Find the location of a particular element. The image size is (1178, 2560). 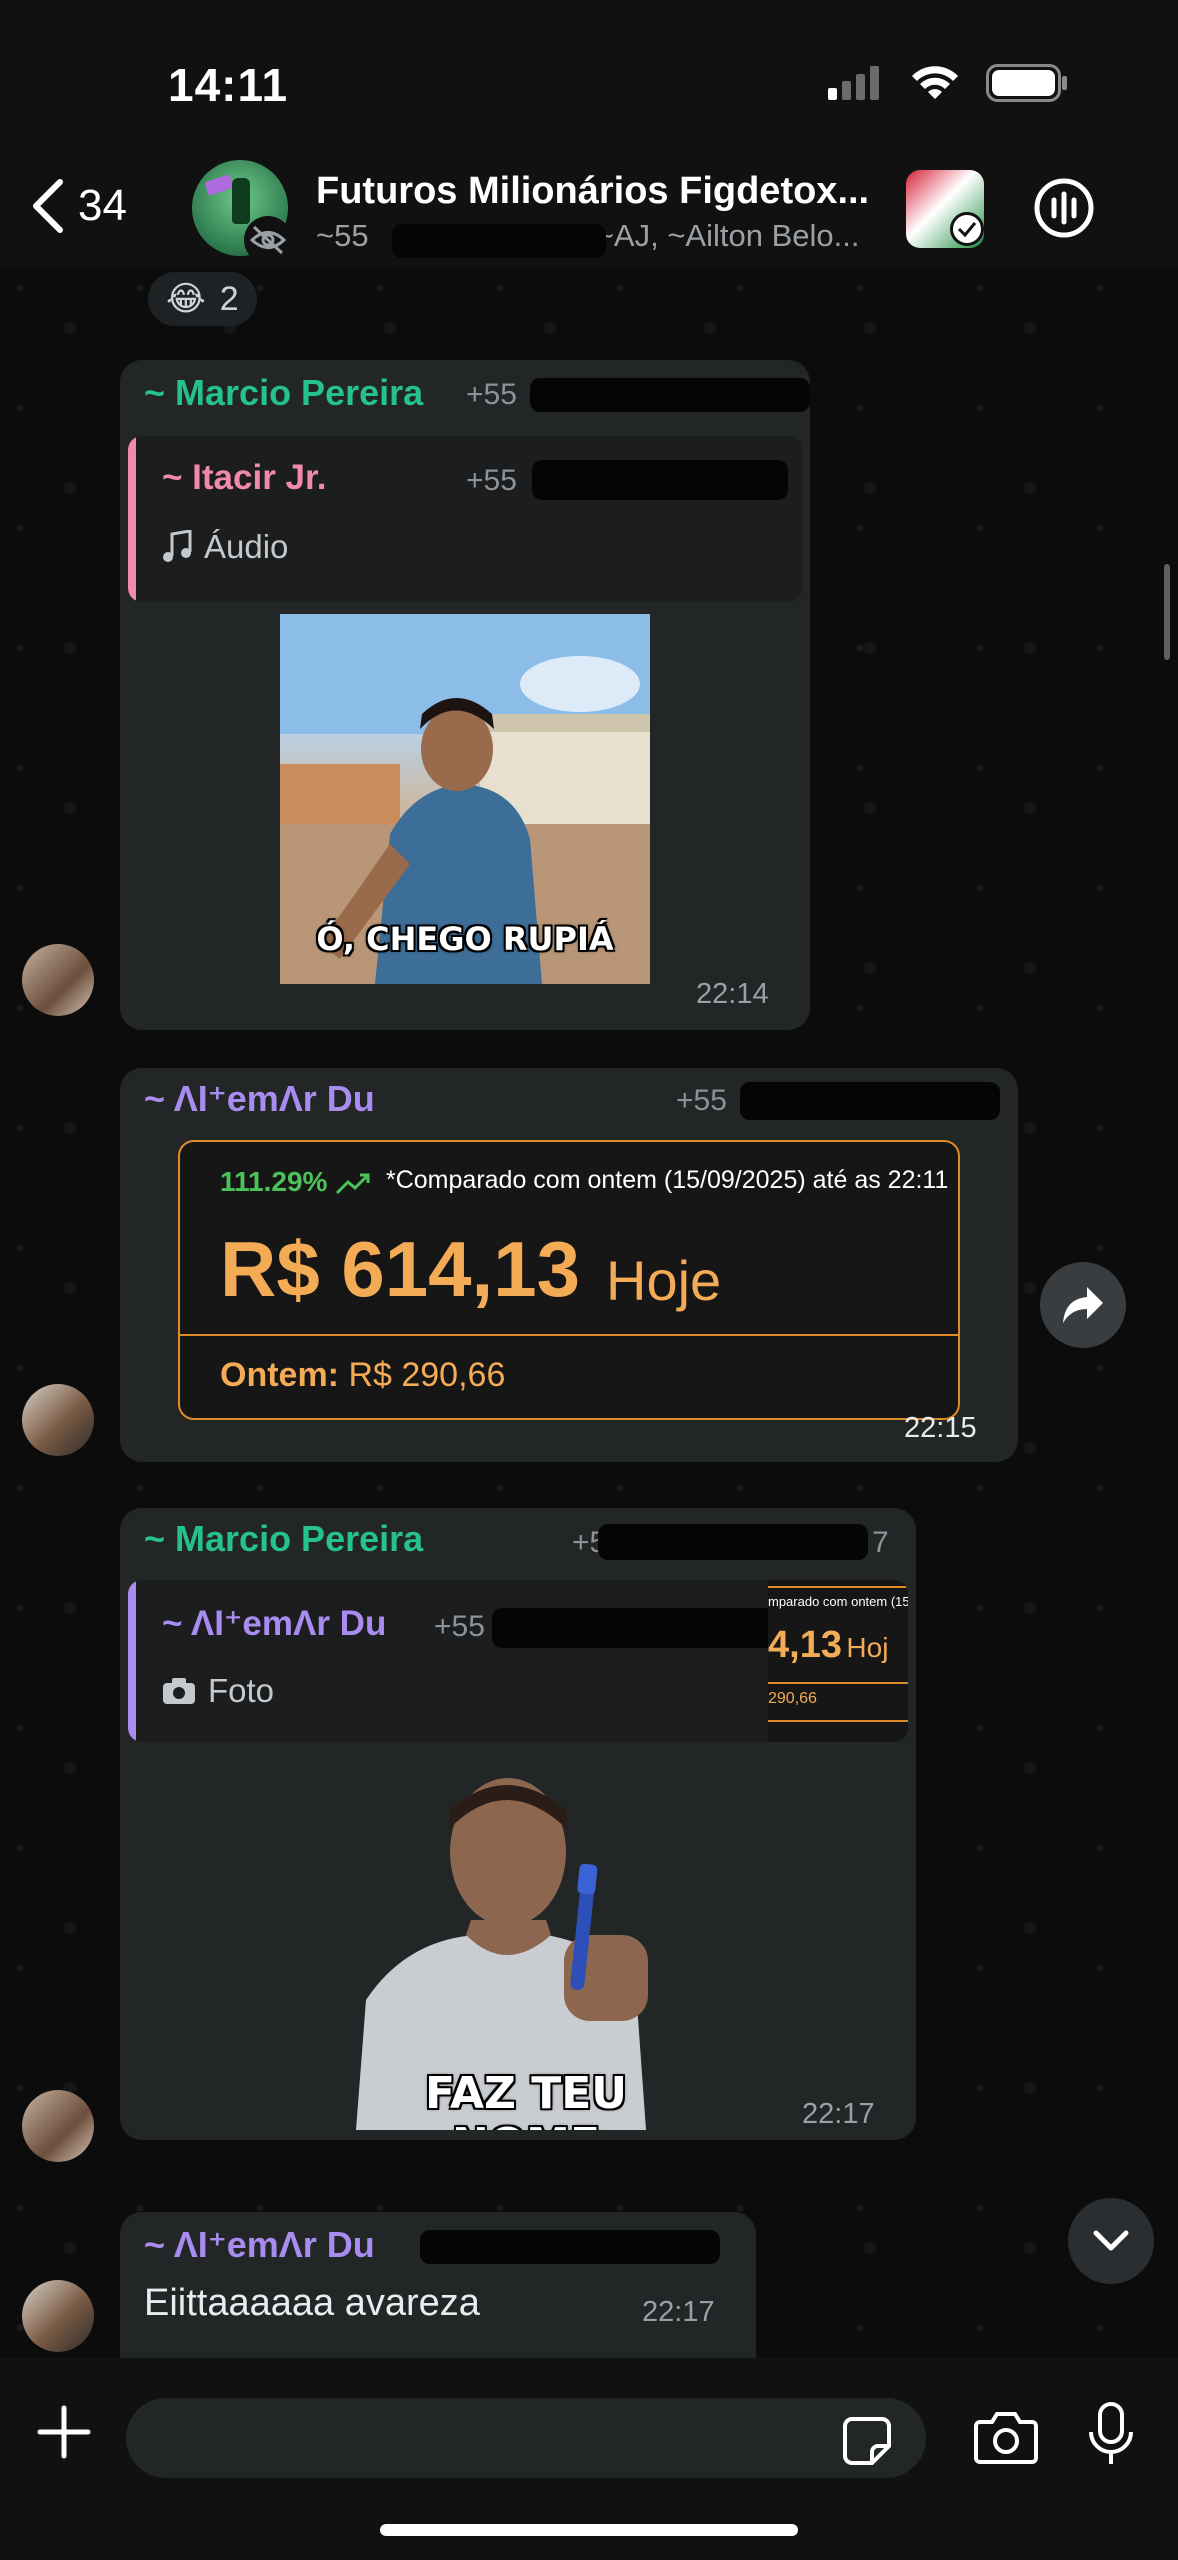

sticker-caption: Ó, CHEGO RUPIÁ is located at coordinates (465, 939).